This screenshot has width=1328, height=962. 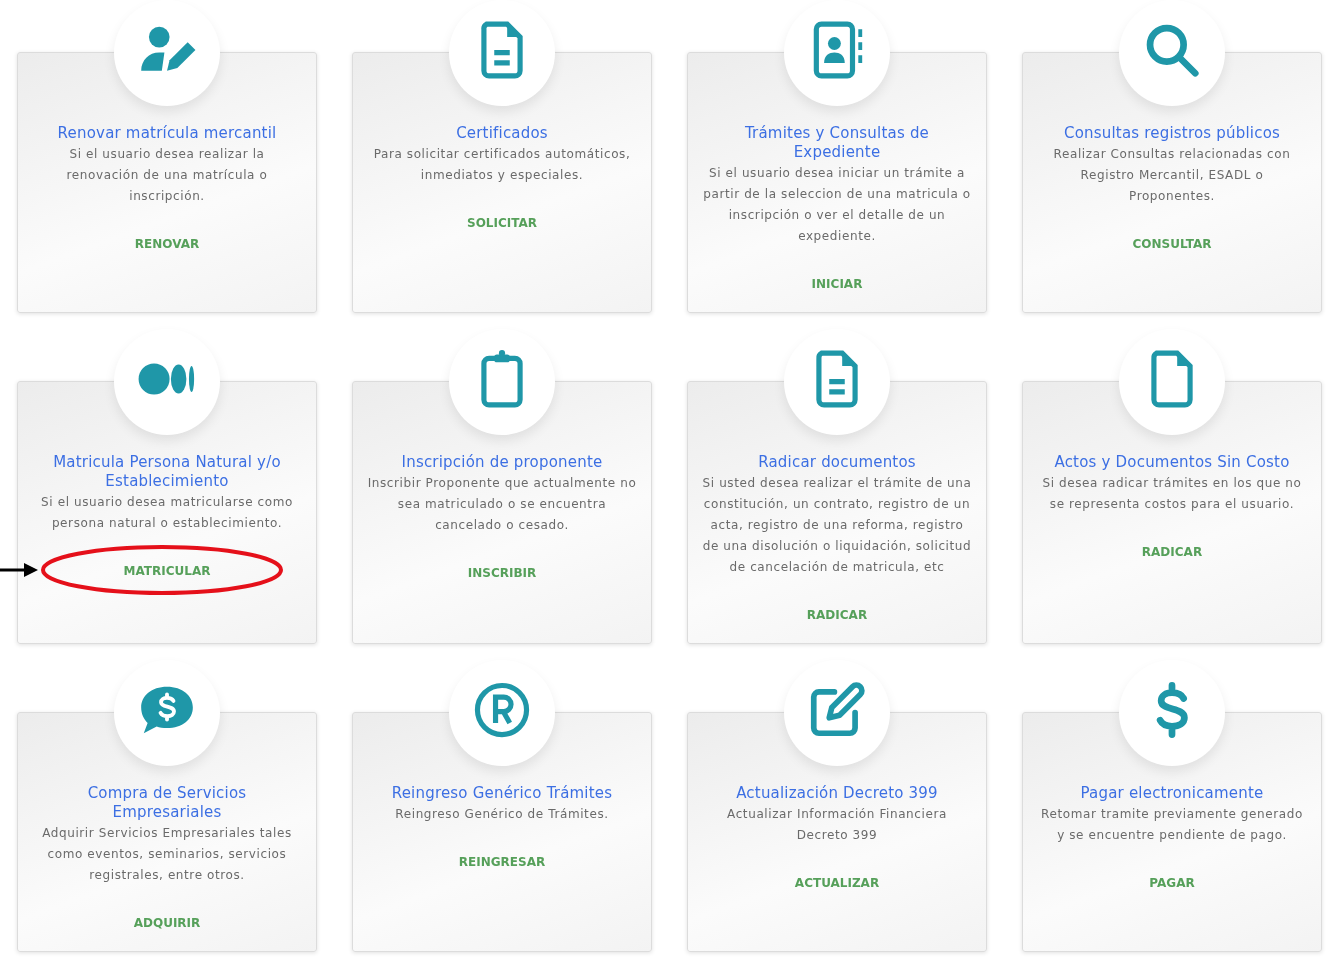 What do you see at coordinates (167, 513) in the screenshot?
I see `card-description: Si el usuario desea matricularse como persona natural o establecimiento.` at bounding box center [167, 513].